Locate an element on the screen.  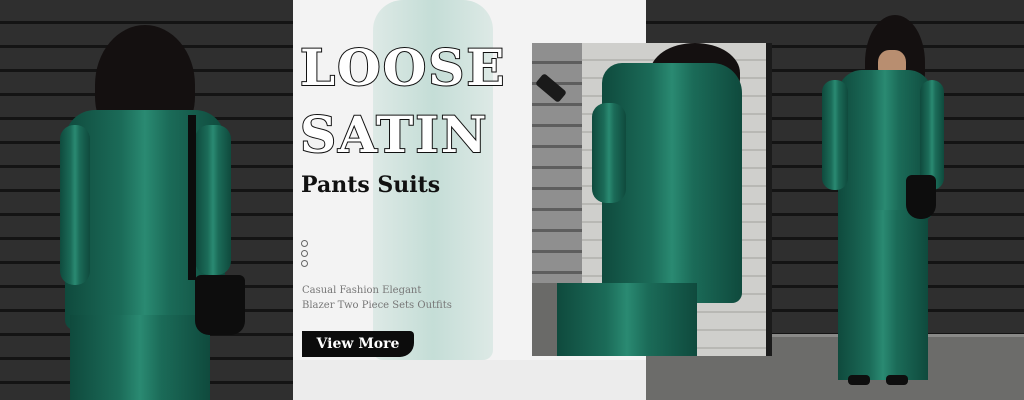
title-line-1: LOOSE is located at coordinates (403, 67).